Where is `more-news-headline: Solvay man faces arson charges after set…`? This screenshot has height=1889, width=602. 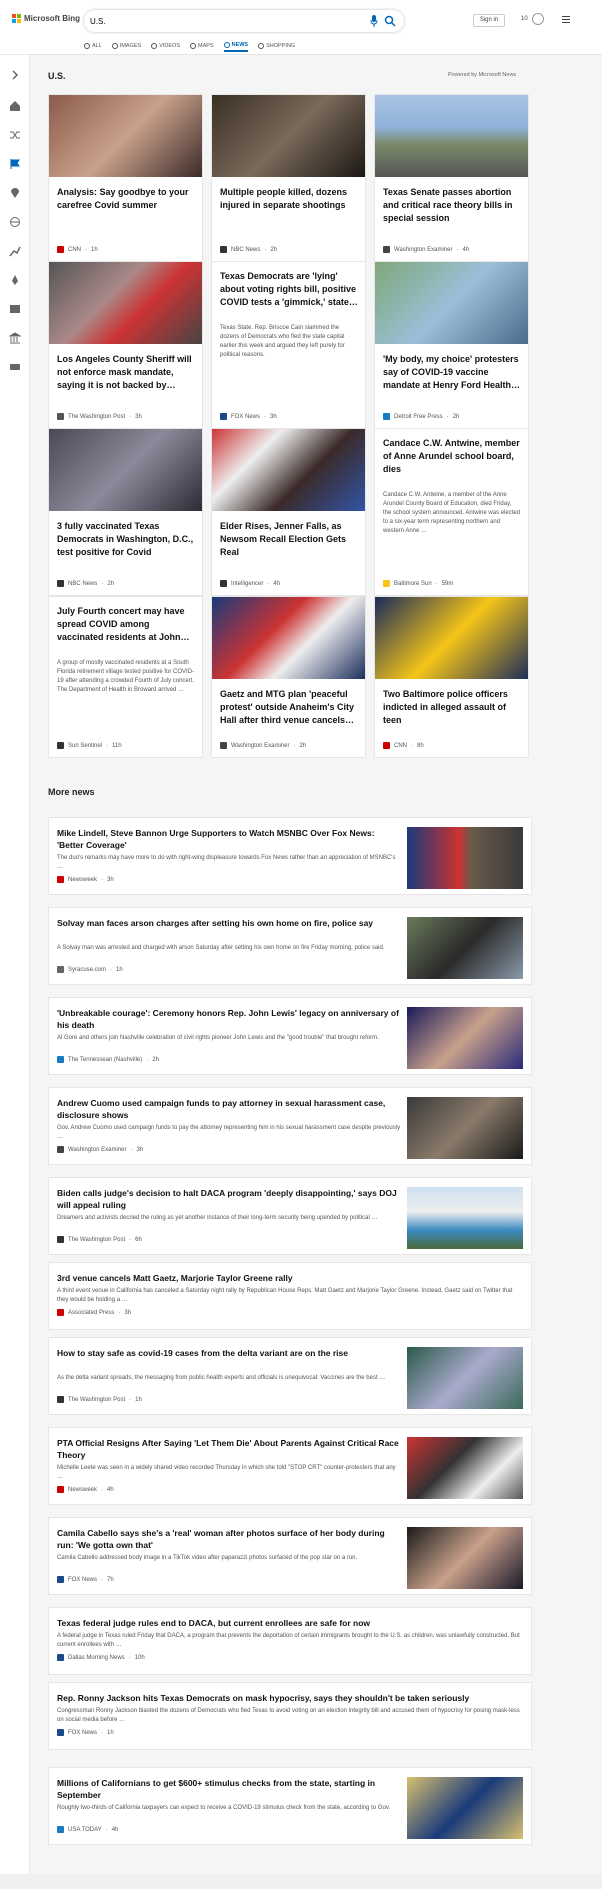 more-news-headline: Solvay man faces arson charges after set… is located at coordinates (230, 923).